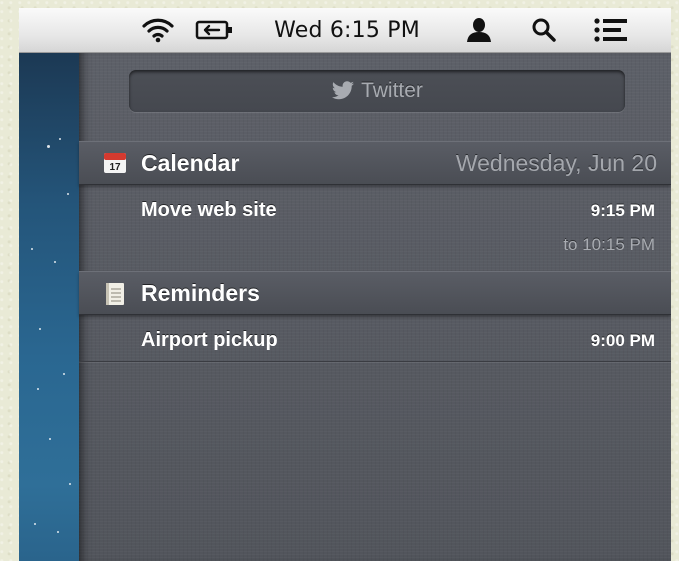 This screenshot has width=679, height=561. What do you see at coordinates (622, 210) in the screenshot?
I see `event-start-time: 9:15 PM` at bounding box center [622, 210].